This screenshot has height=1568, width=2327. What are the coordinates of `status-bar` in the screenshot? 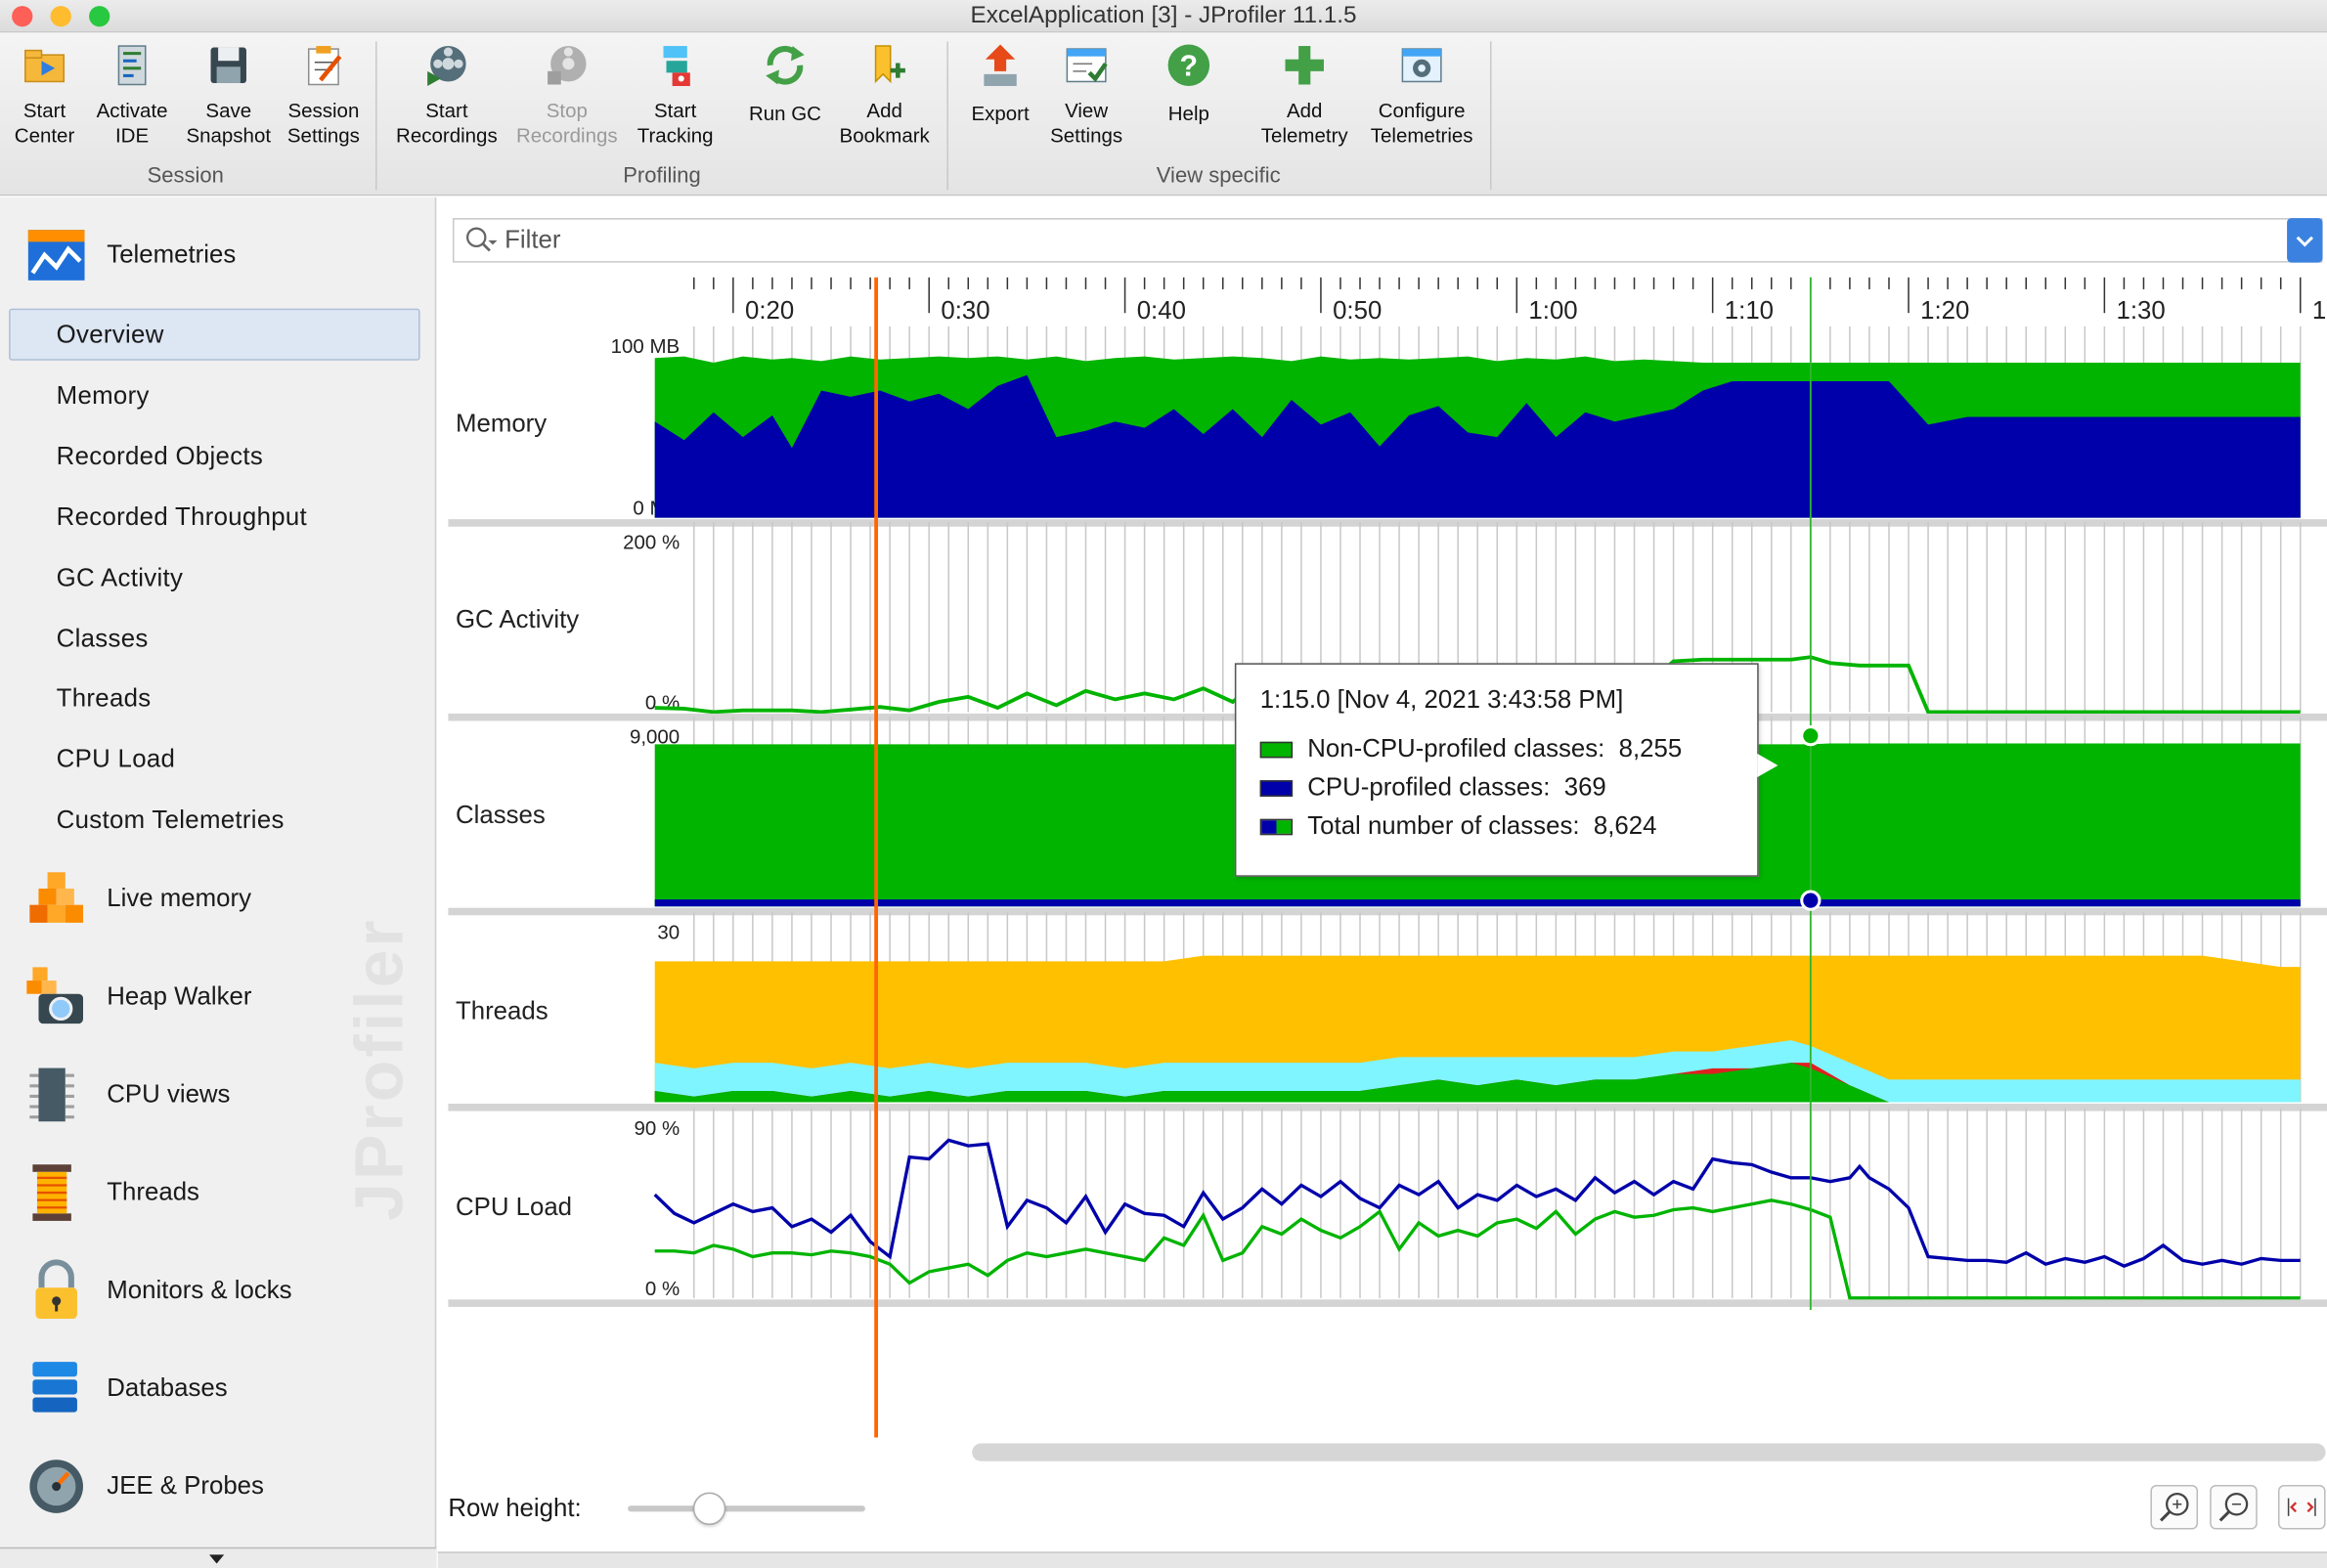 It's located at (1382, 1559).